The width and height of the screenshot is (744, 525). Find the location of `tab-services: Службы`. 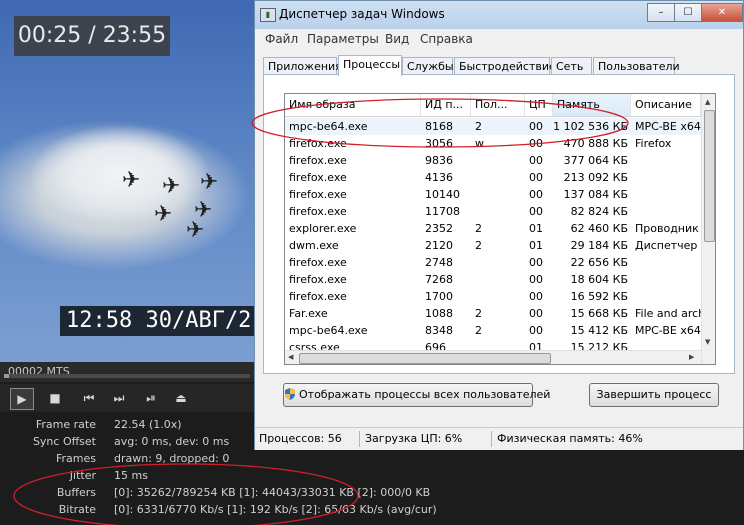

tab-services: Службы is located at coordinates (428, 66).